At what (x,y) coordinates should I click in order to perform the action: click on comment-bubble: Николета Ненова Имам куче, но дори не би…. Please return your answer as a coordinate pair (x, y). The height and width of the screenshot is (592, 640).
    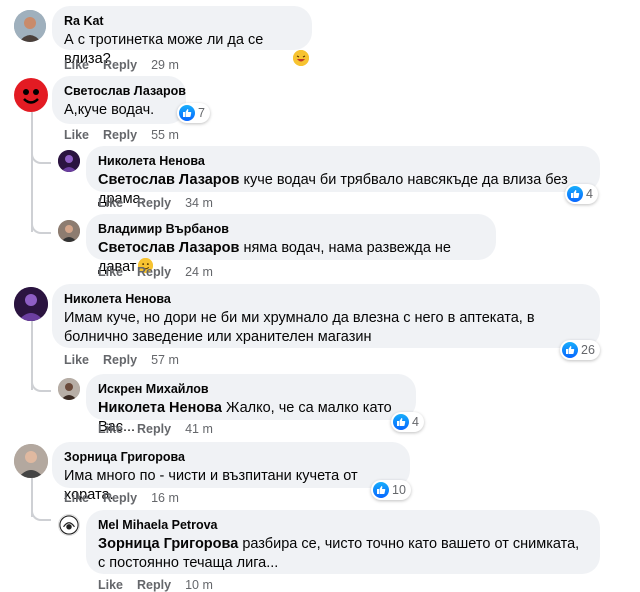
    Looking at the image, I should click on (326, 316).